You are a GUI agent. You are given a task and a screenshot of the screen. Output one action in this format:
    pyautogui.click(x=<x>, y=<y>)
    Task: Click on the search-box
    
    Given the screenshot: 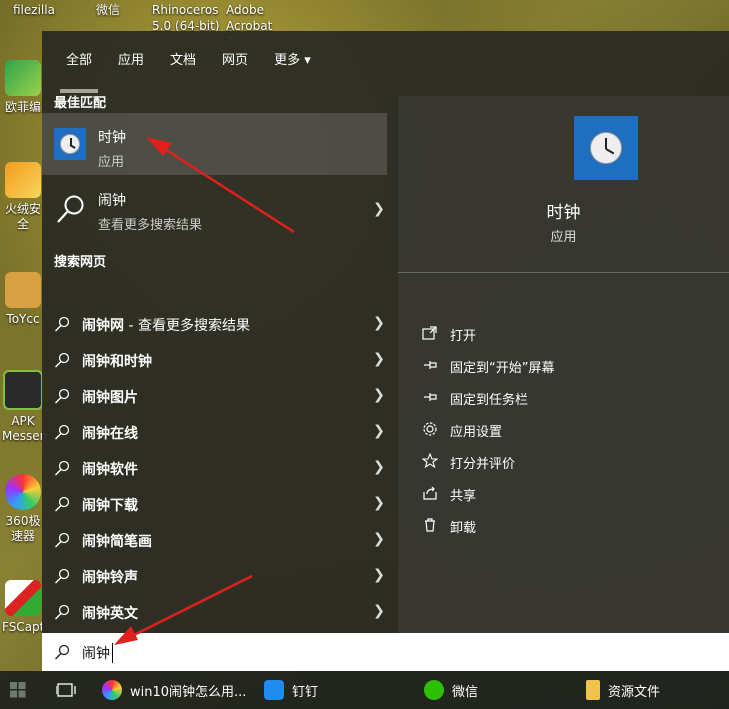 What is the action you would take?
    pyautogui.click(x=385, y=652)
    